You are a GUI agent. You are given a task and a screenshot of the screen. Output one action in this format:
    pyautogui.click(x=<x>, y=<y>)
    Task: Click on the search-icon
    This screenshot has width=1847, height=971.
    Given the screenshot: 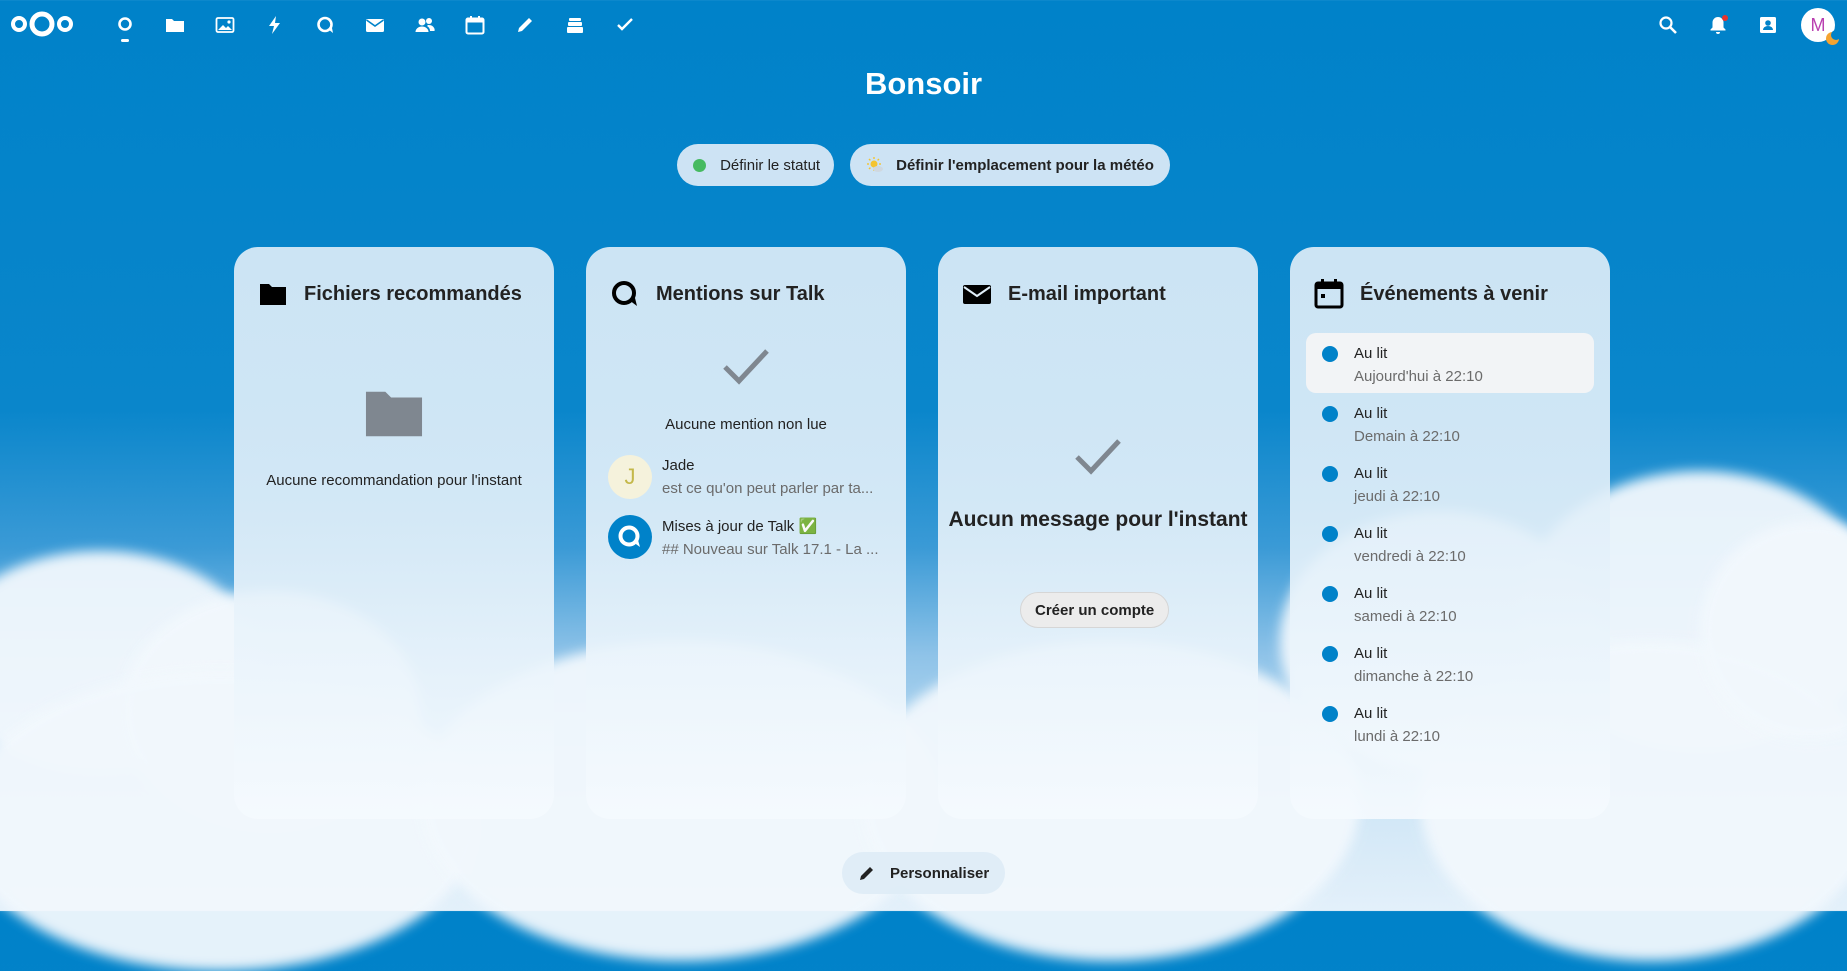 What is the action you would take?
    pyautogui.click(x=1668, y=25)
    